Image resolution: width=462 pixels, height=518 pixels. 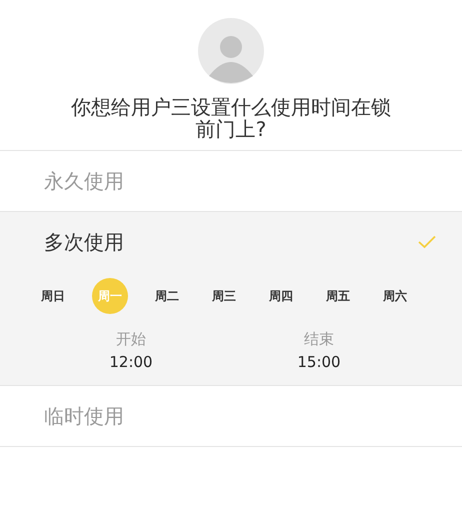 I want to click on weekday-button: 周五, so click(x=338, y=296).